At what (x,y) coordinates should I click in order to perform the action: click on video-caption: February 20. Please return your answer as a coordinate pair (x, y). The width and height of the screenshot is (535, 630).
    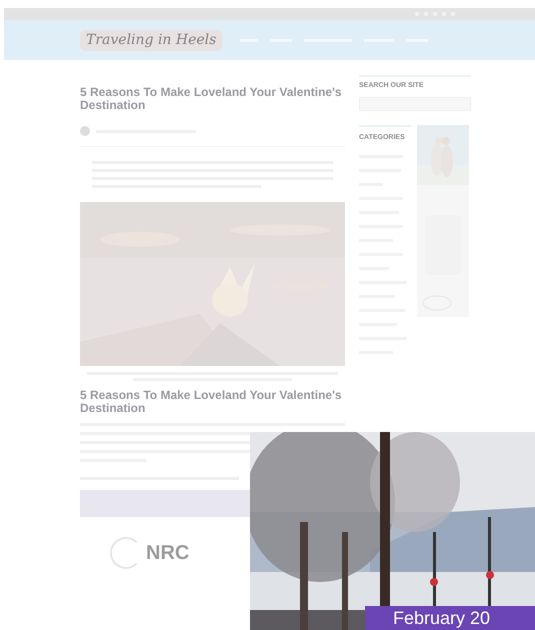
    Looking at the image, I should click on (441, 618).